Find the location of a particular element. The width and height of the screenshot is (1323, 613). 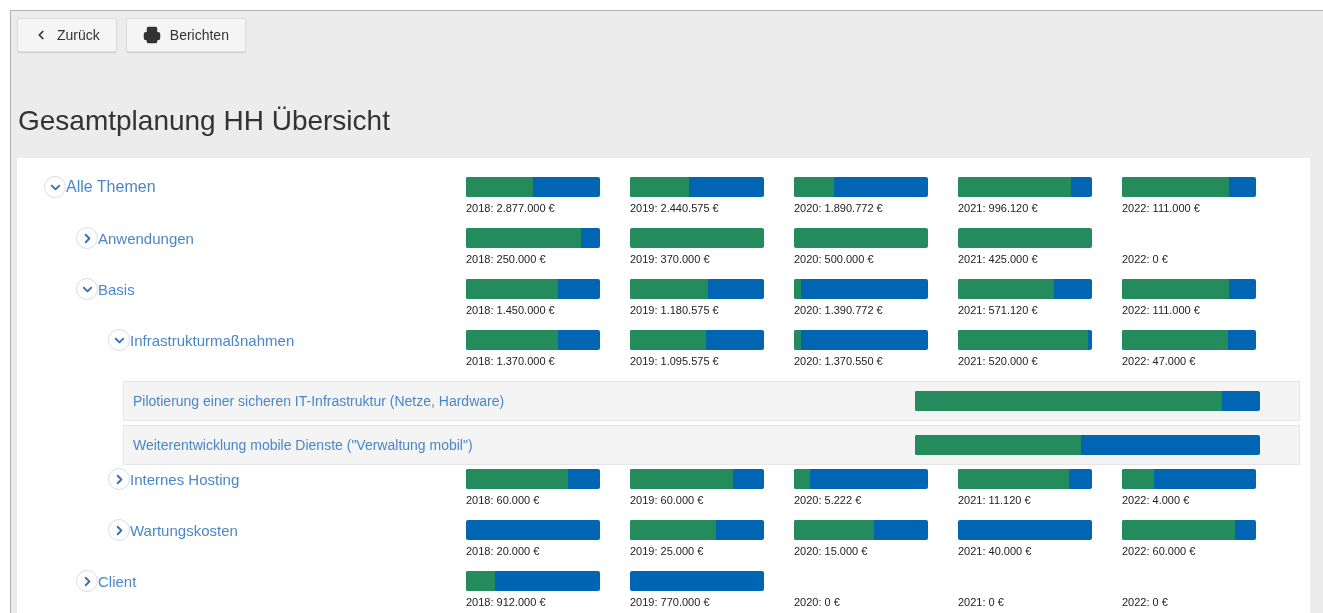

back-button: Zurück is located at coordinates (67, 35).